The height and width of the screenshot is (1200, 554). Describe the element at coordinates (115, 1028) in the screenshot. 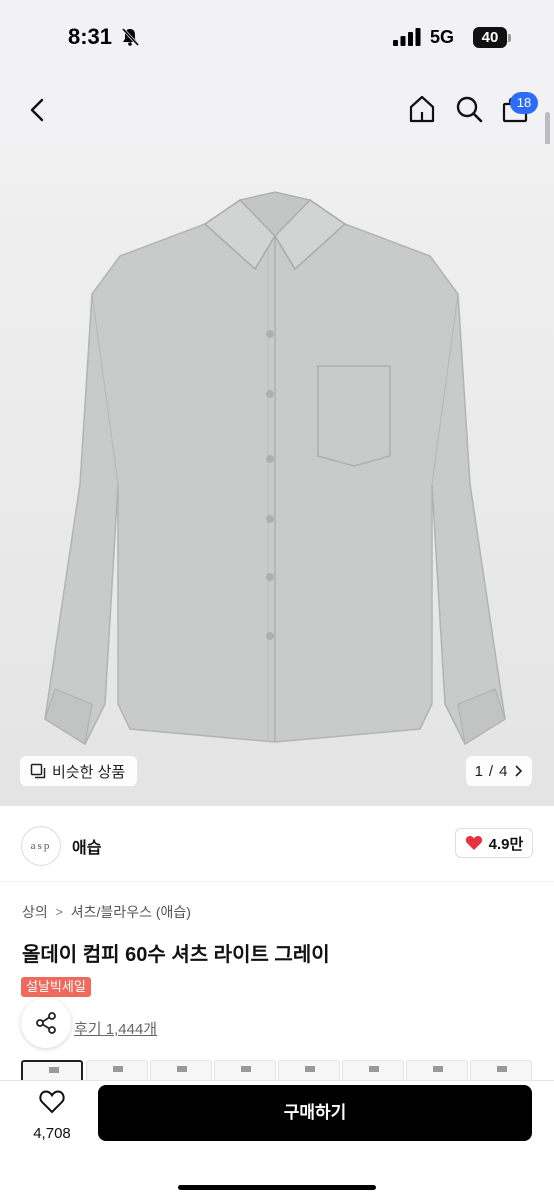

I see `review-count-link: 후기 1,444개` at that location.